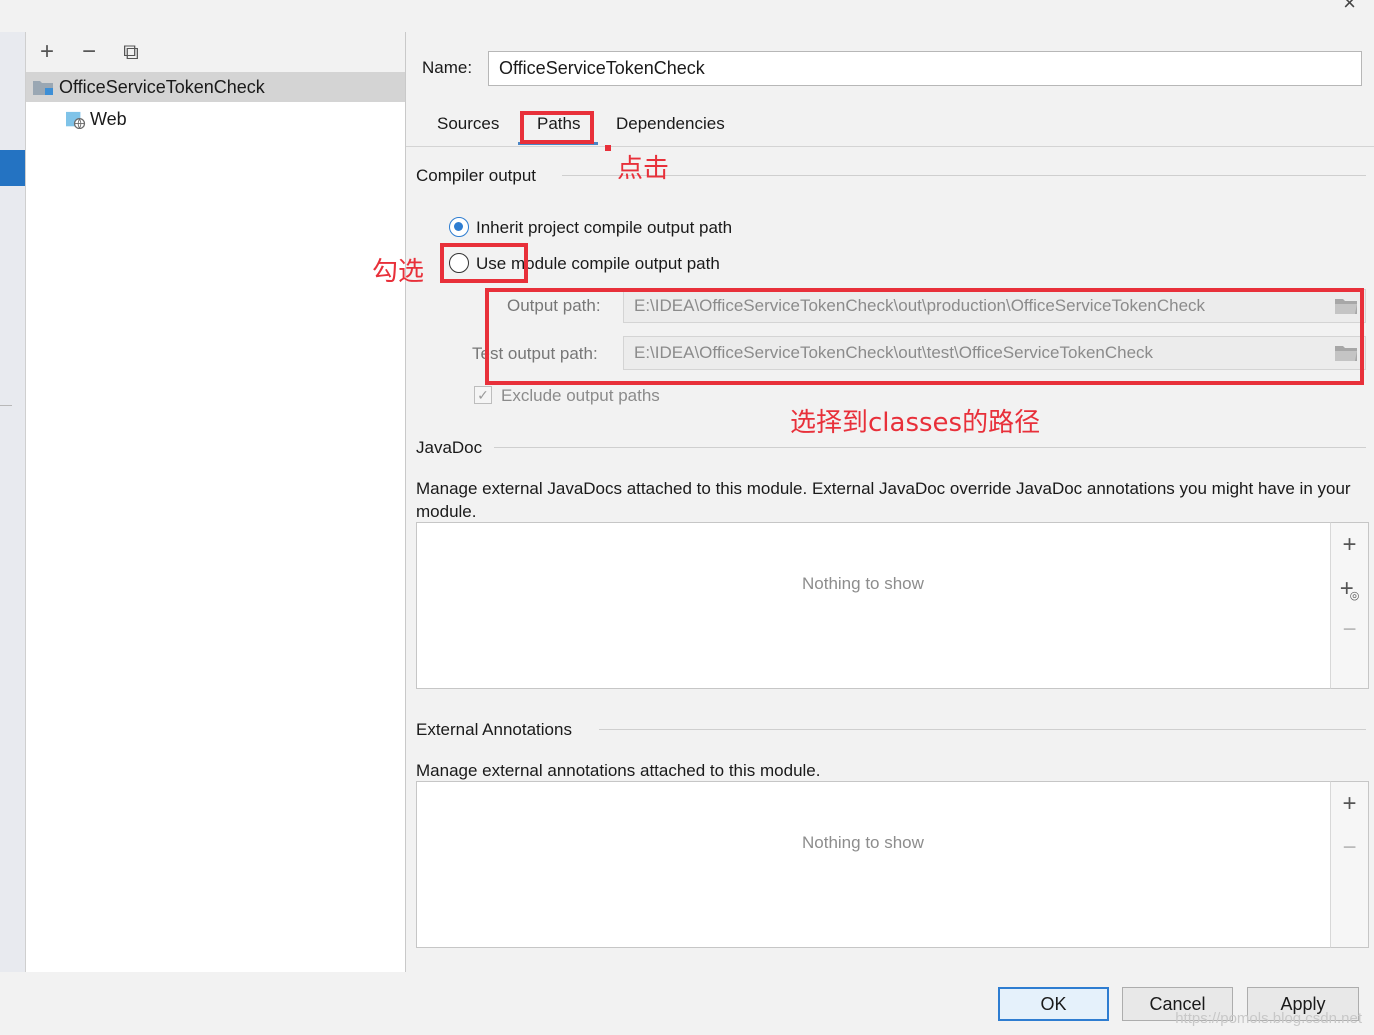  I want to click on remove-module-button: −, so click(89, 52).